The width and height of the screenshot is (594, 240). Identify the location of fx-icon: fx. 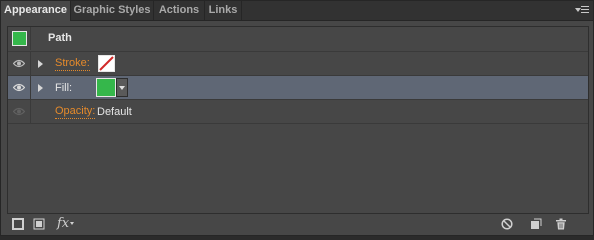
(66, 223).